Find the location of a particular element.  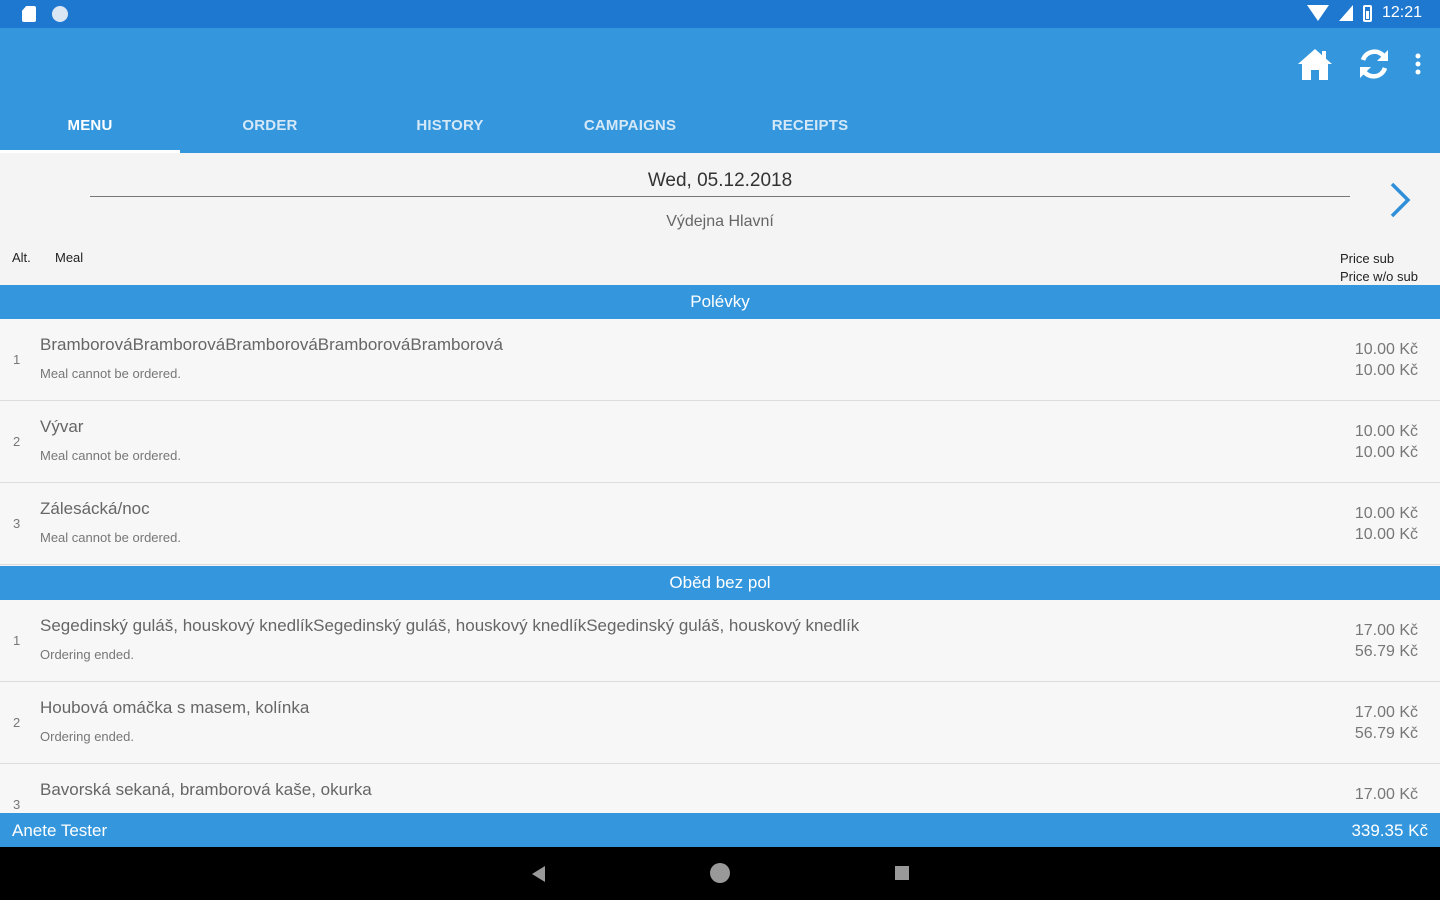

notification-dot-icon is located at coordinates (60, 14).